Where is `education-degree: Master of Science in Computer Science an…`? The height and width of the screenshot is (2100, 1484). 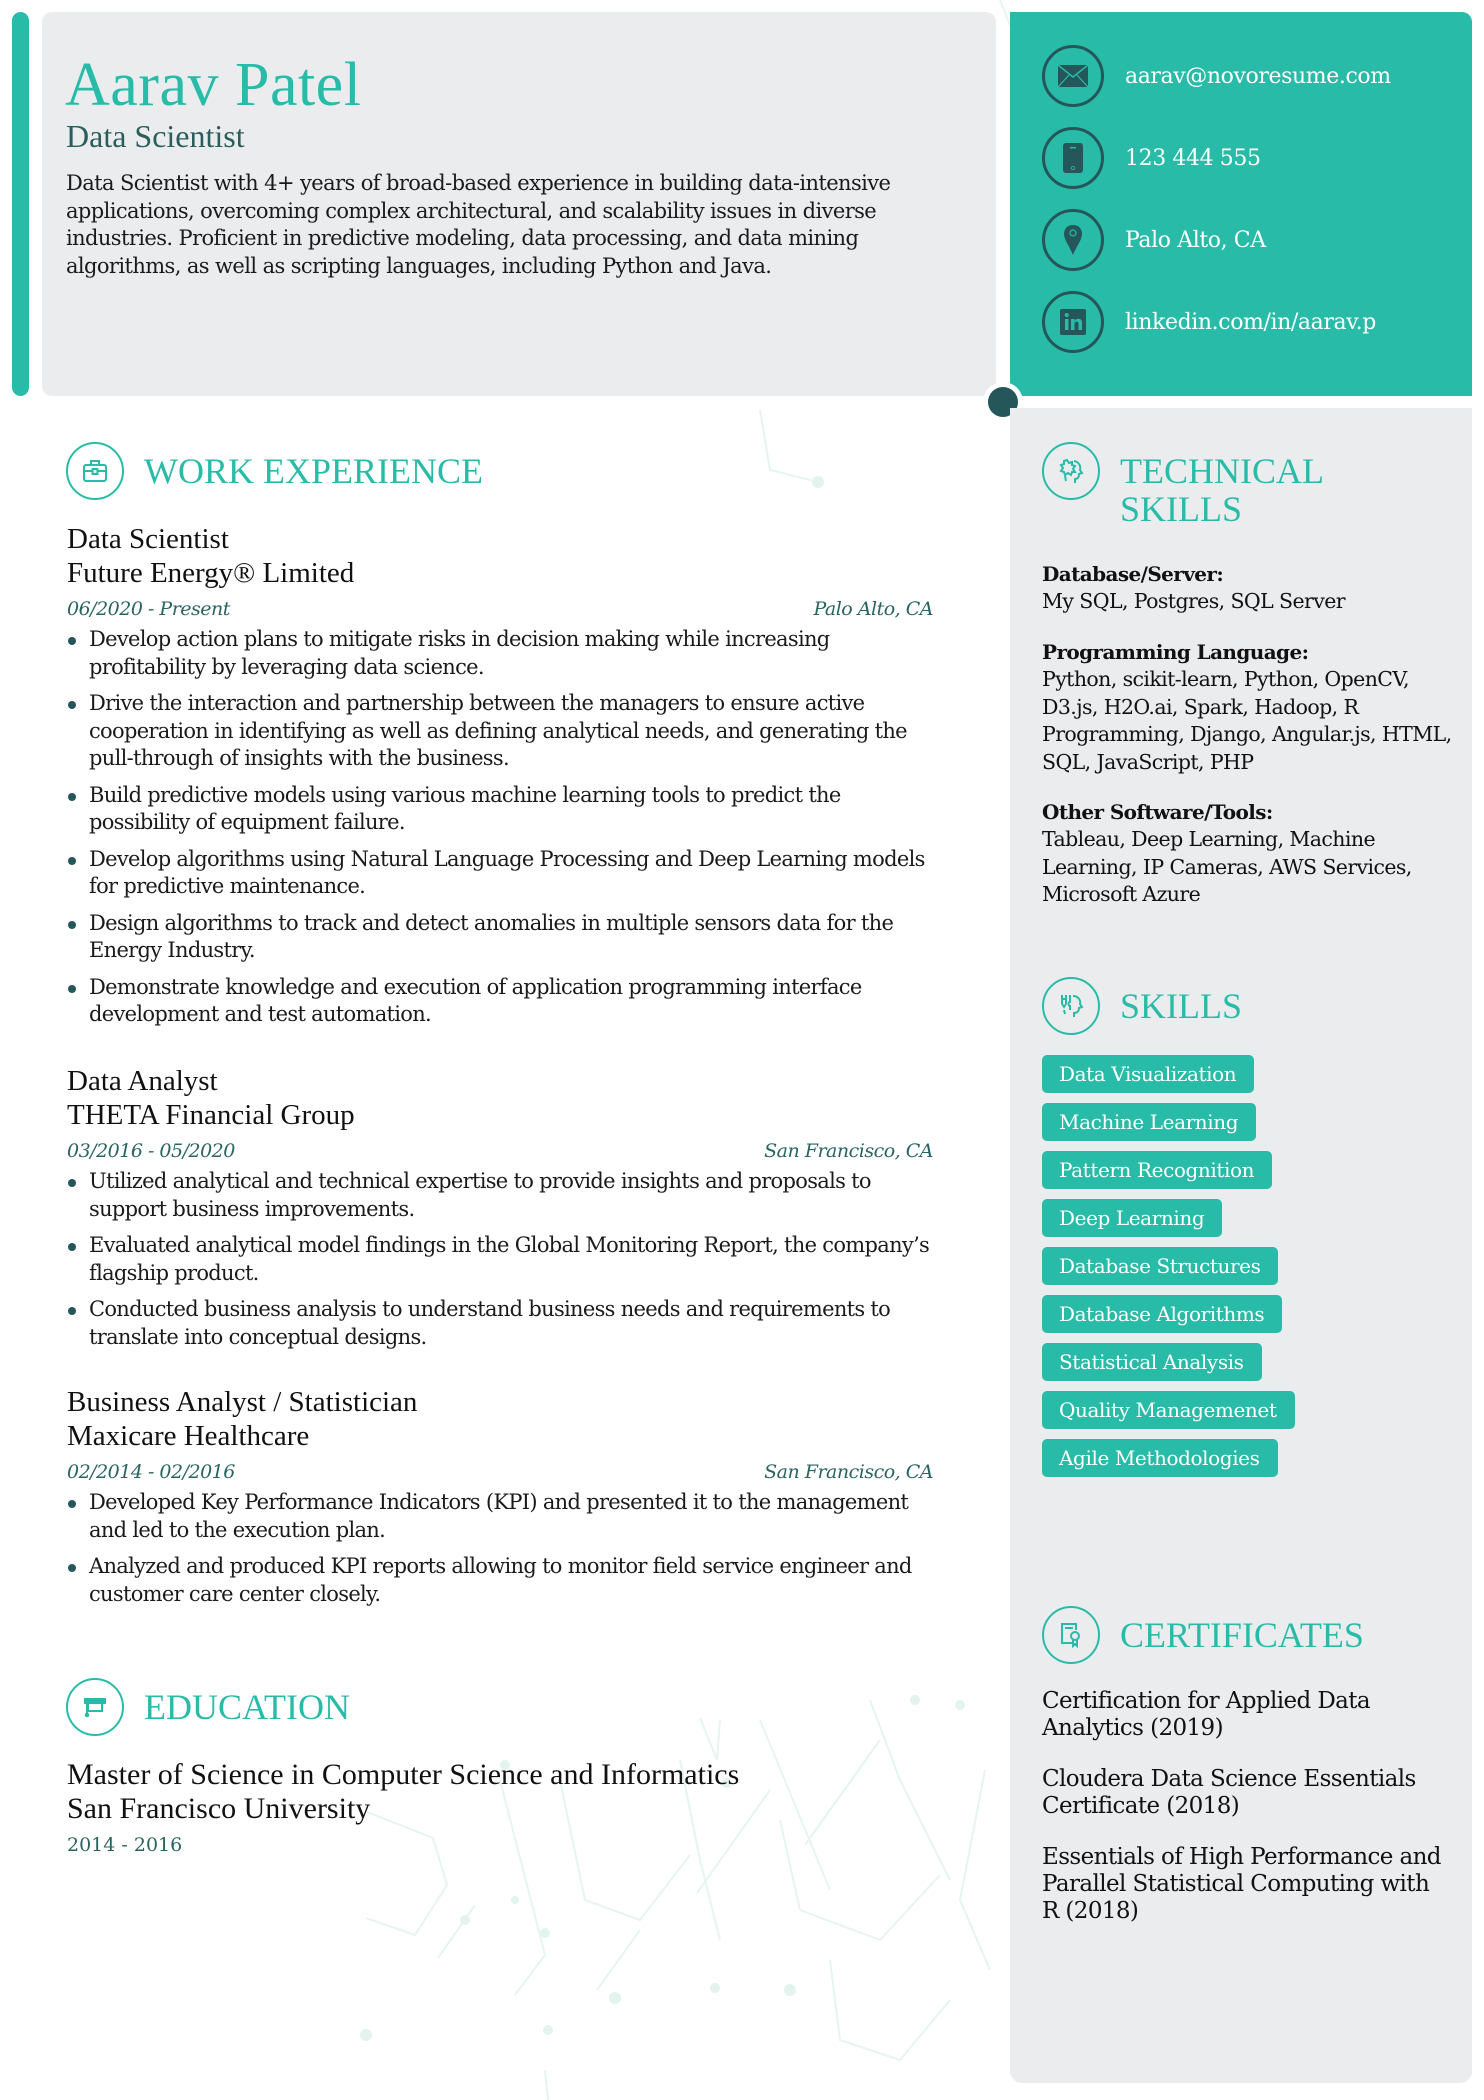 education-degree: Master of Science in Computer Science an… is located at coordinates (403, 1774).